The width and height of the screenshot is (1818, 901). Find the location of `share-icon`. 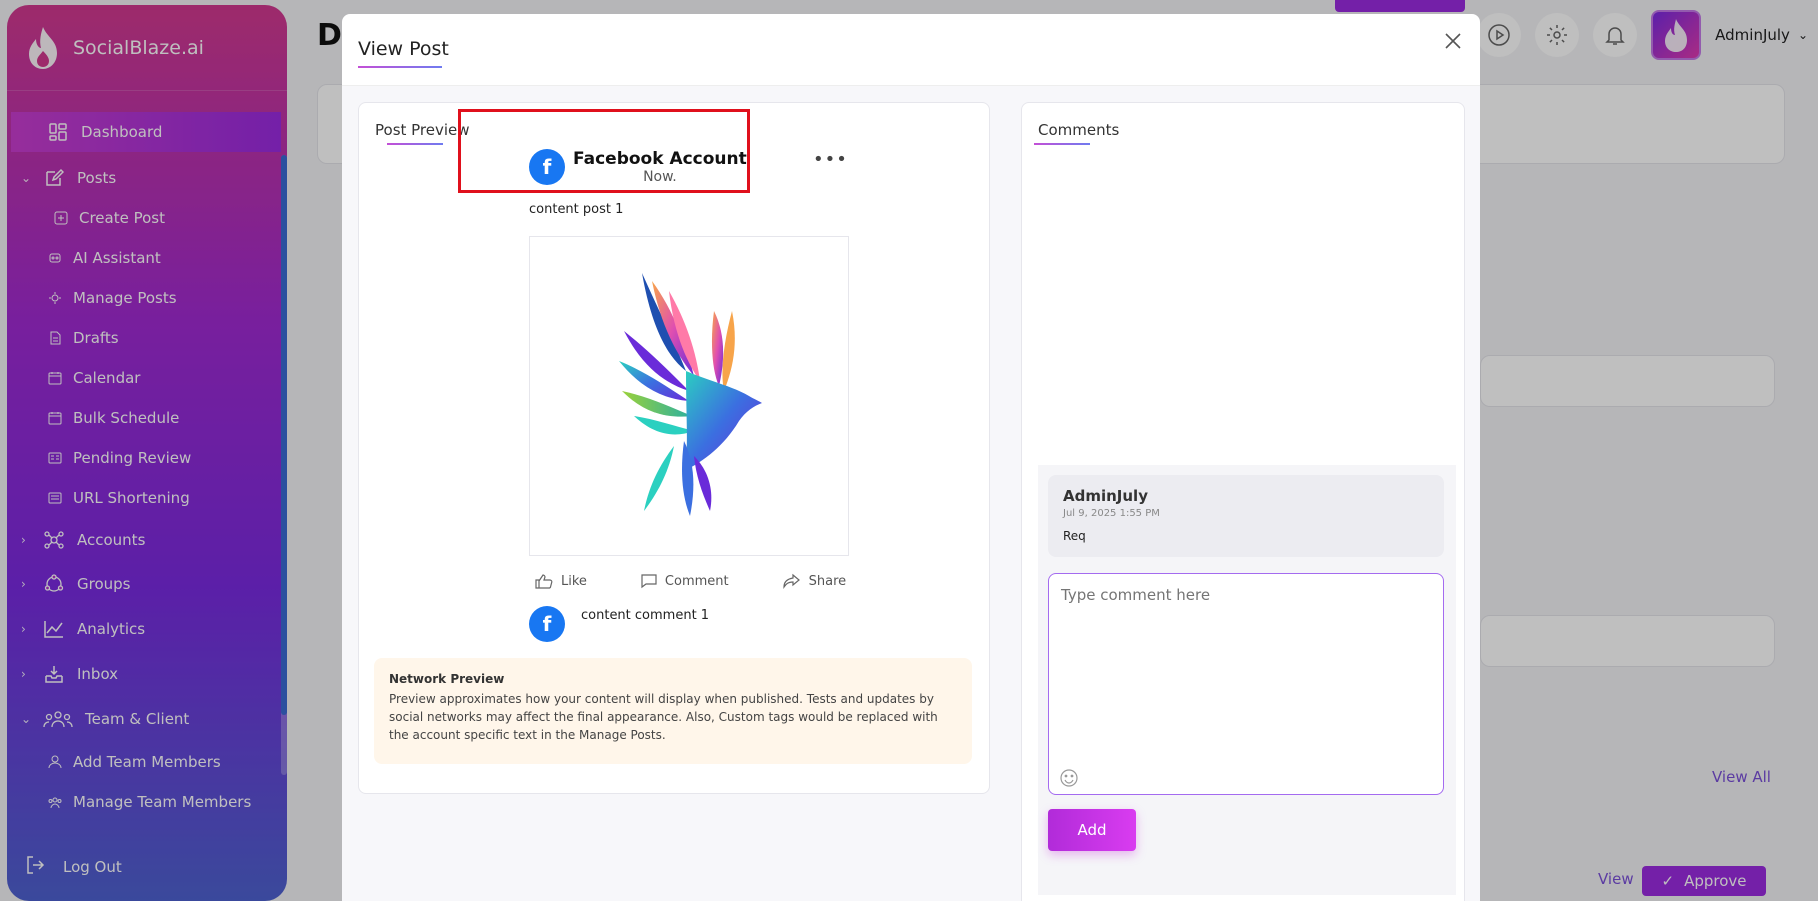

share-icon is located at coordinates (791, 581).